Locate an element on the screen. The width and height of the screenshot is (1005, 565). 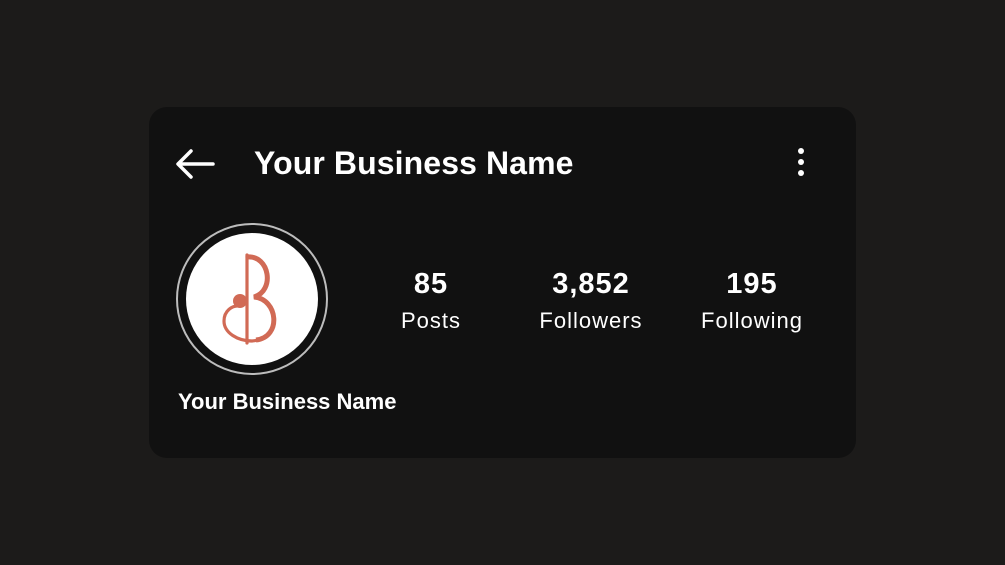
posts-count: 85 is located at coordinates (431, 284).